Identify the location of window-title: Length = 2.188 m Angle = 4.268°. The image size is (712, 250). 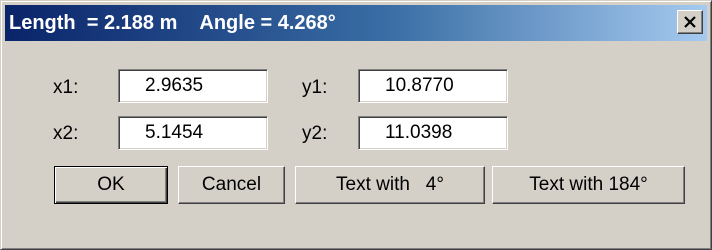
(172, 23).